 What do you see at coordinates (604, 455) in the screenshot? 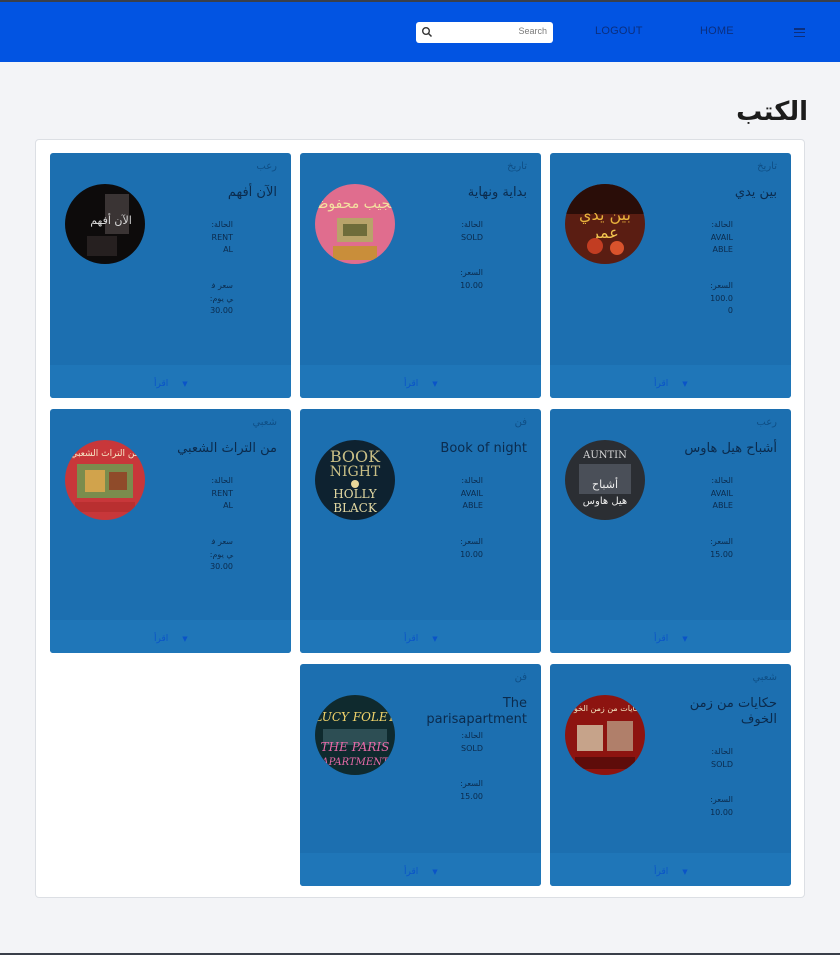
I see `svg-text: AUNTIN` at bounding box center [604, 455].